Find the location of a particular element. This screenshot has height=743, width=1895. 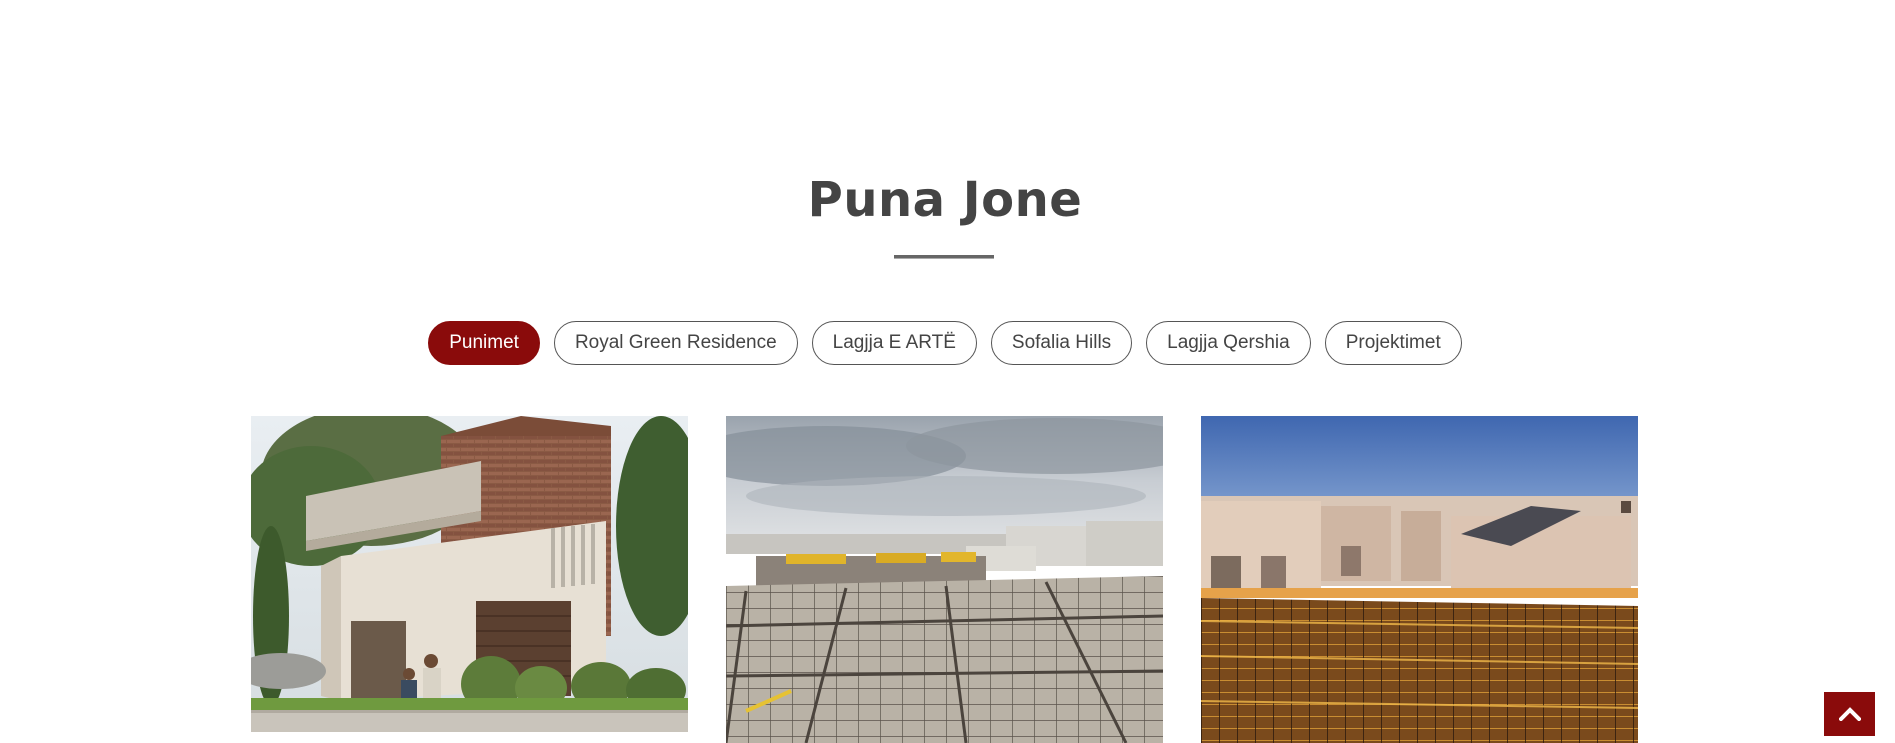

title-underline is located at coordinates (944, 257).